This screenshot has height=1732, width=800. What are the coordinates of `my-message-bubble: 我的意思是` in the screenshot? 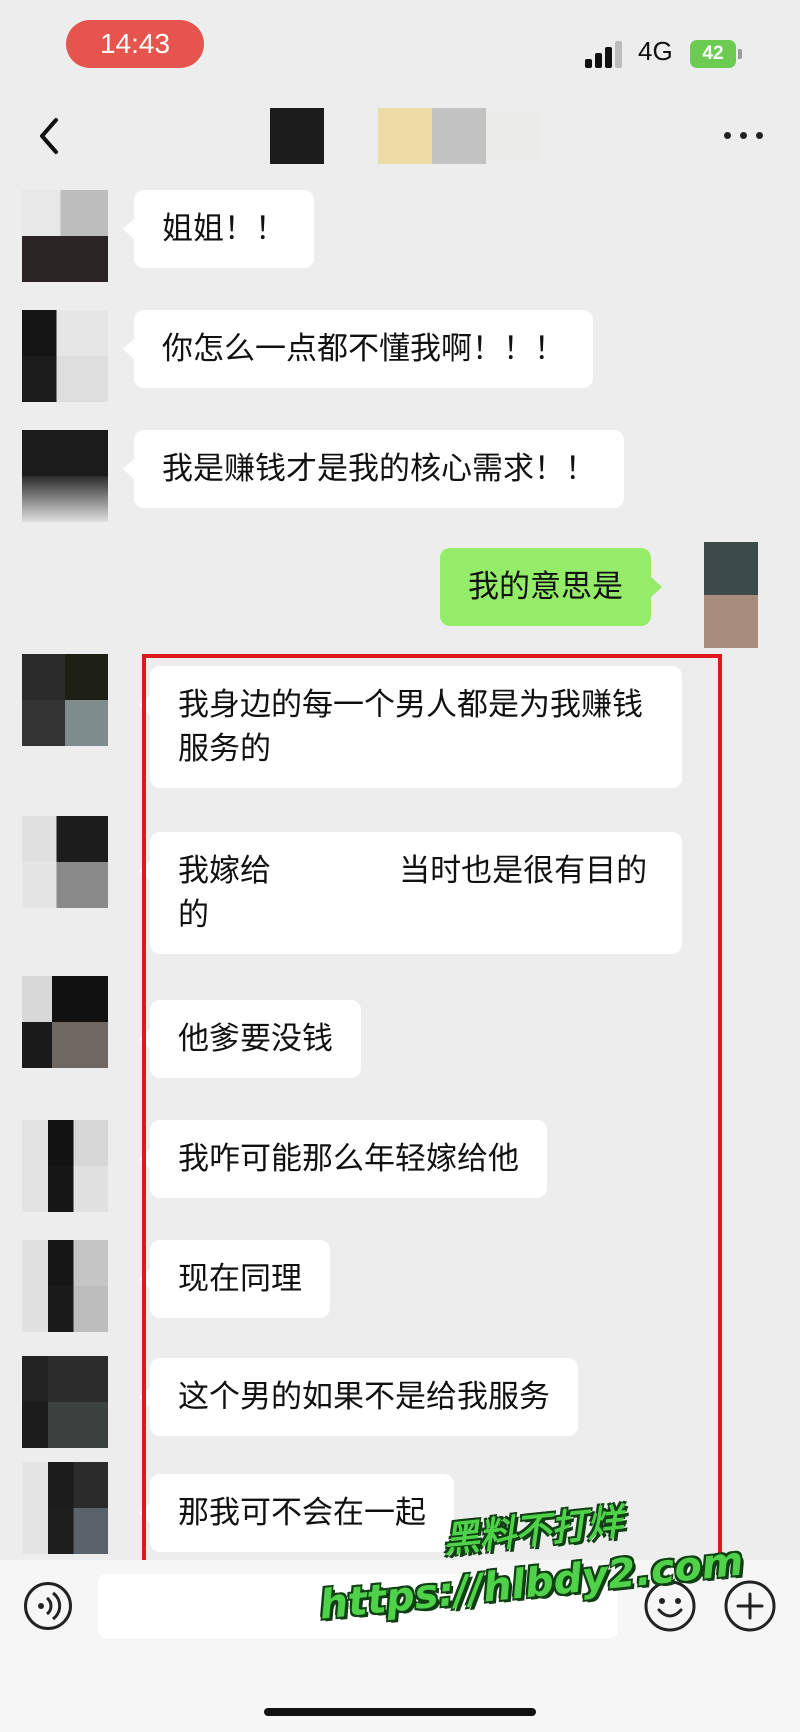 It's located at (551, 587).